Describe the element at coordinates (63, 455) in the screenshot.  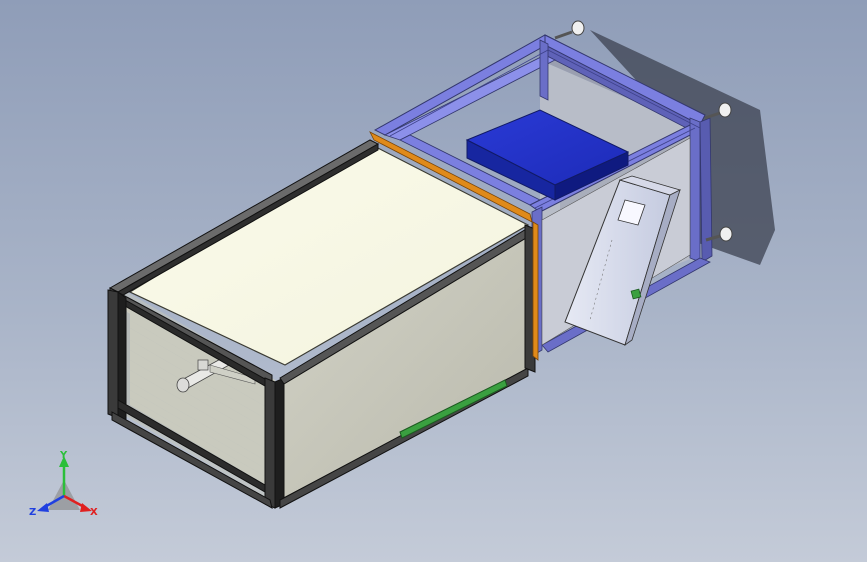
I see `y-axis-label: Y` at that location.